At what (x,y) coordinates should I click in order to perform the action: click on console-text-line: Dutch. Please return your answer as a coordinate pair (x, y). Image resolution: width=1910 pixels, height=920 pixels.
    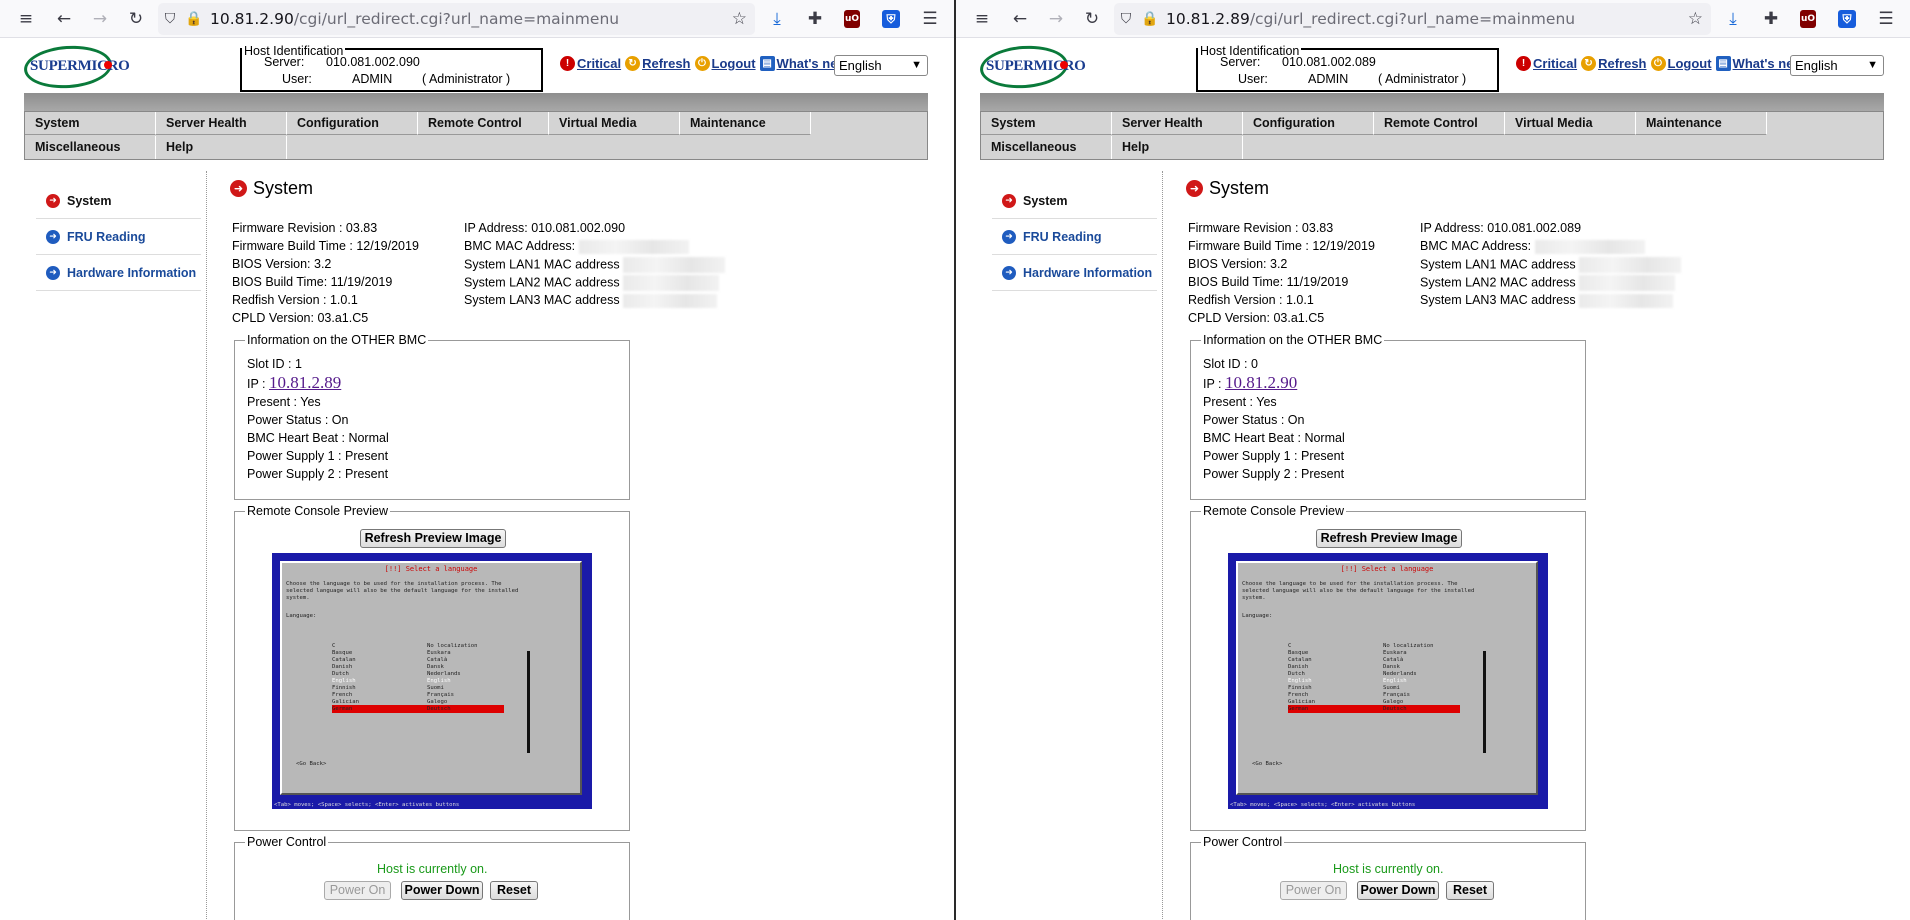
    Looking at the image, I should click on (340, 674).